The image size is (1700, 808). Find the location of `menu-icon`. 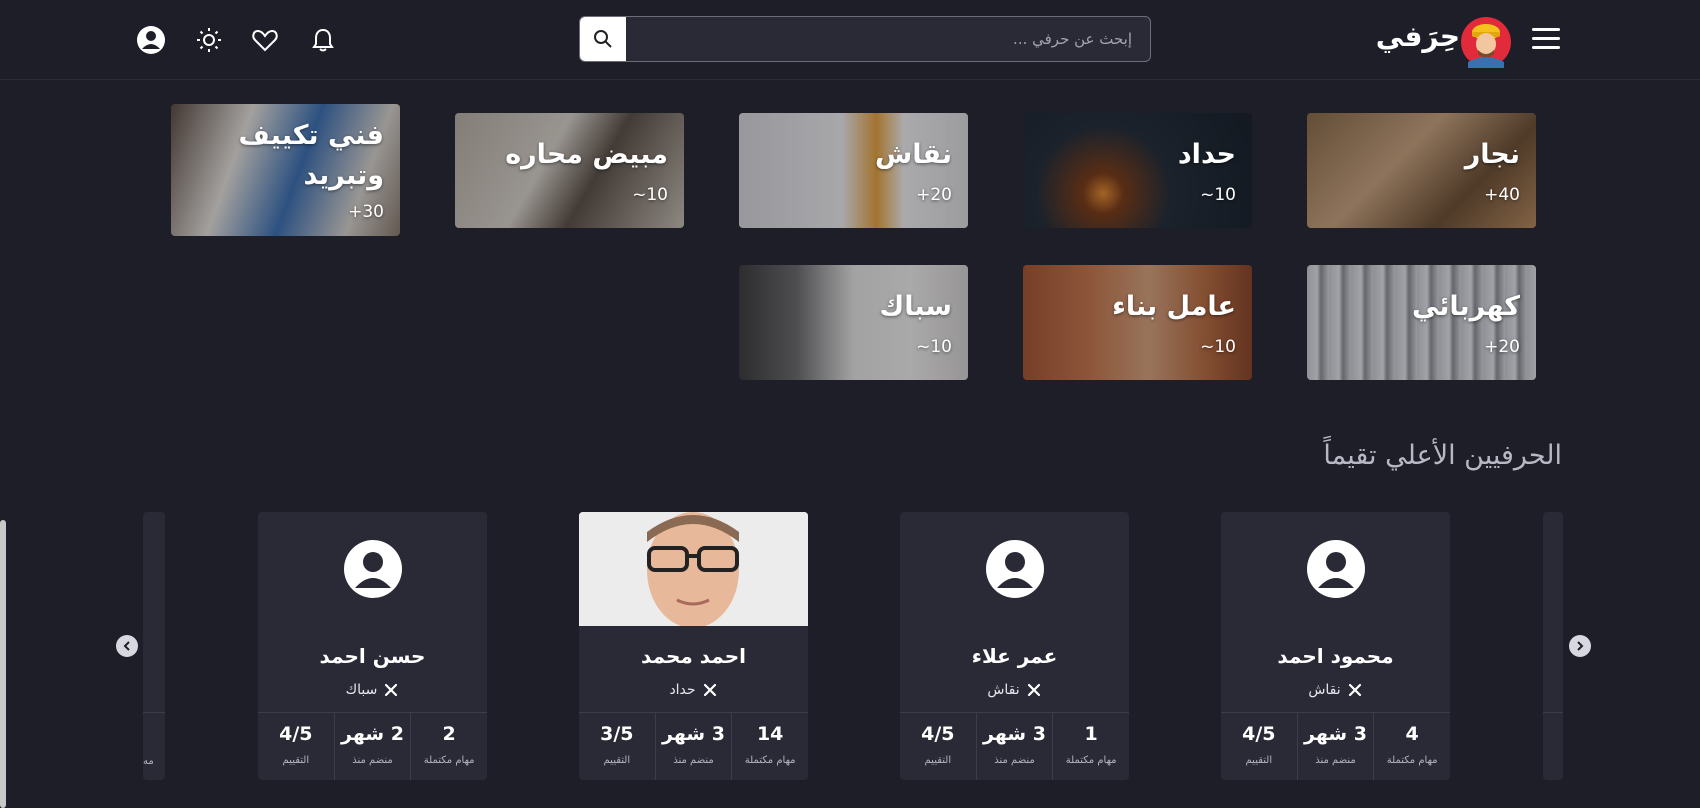

menu-icon is located at coordinates (1546, 39).